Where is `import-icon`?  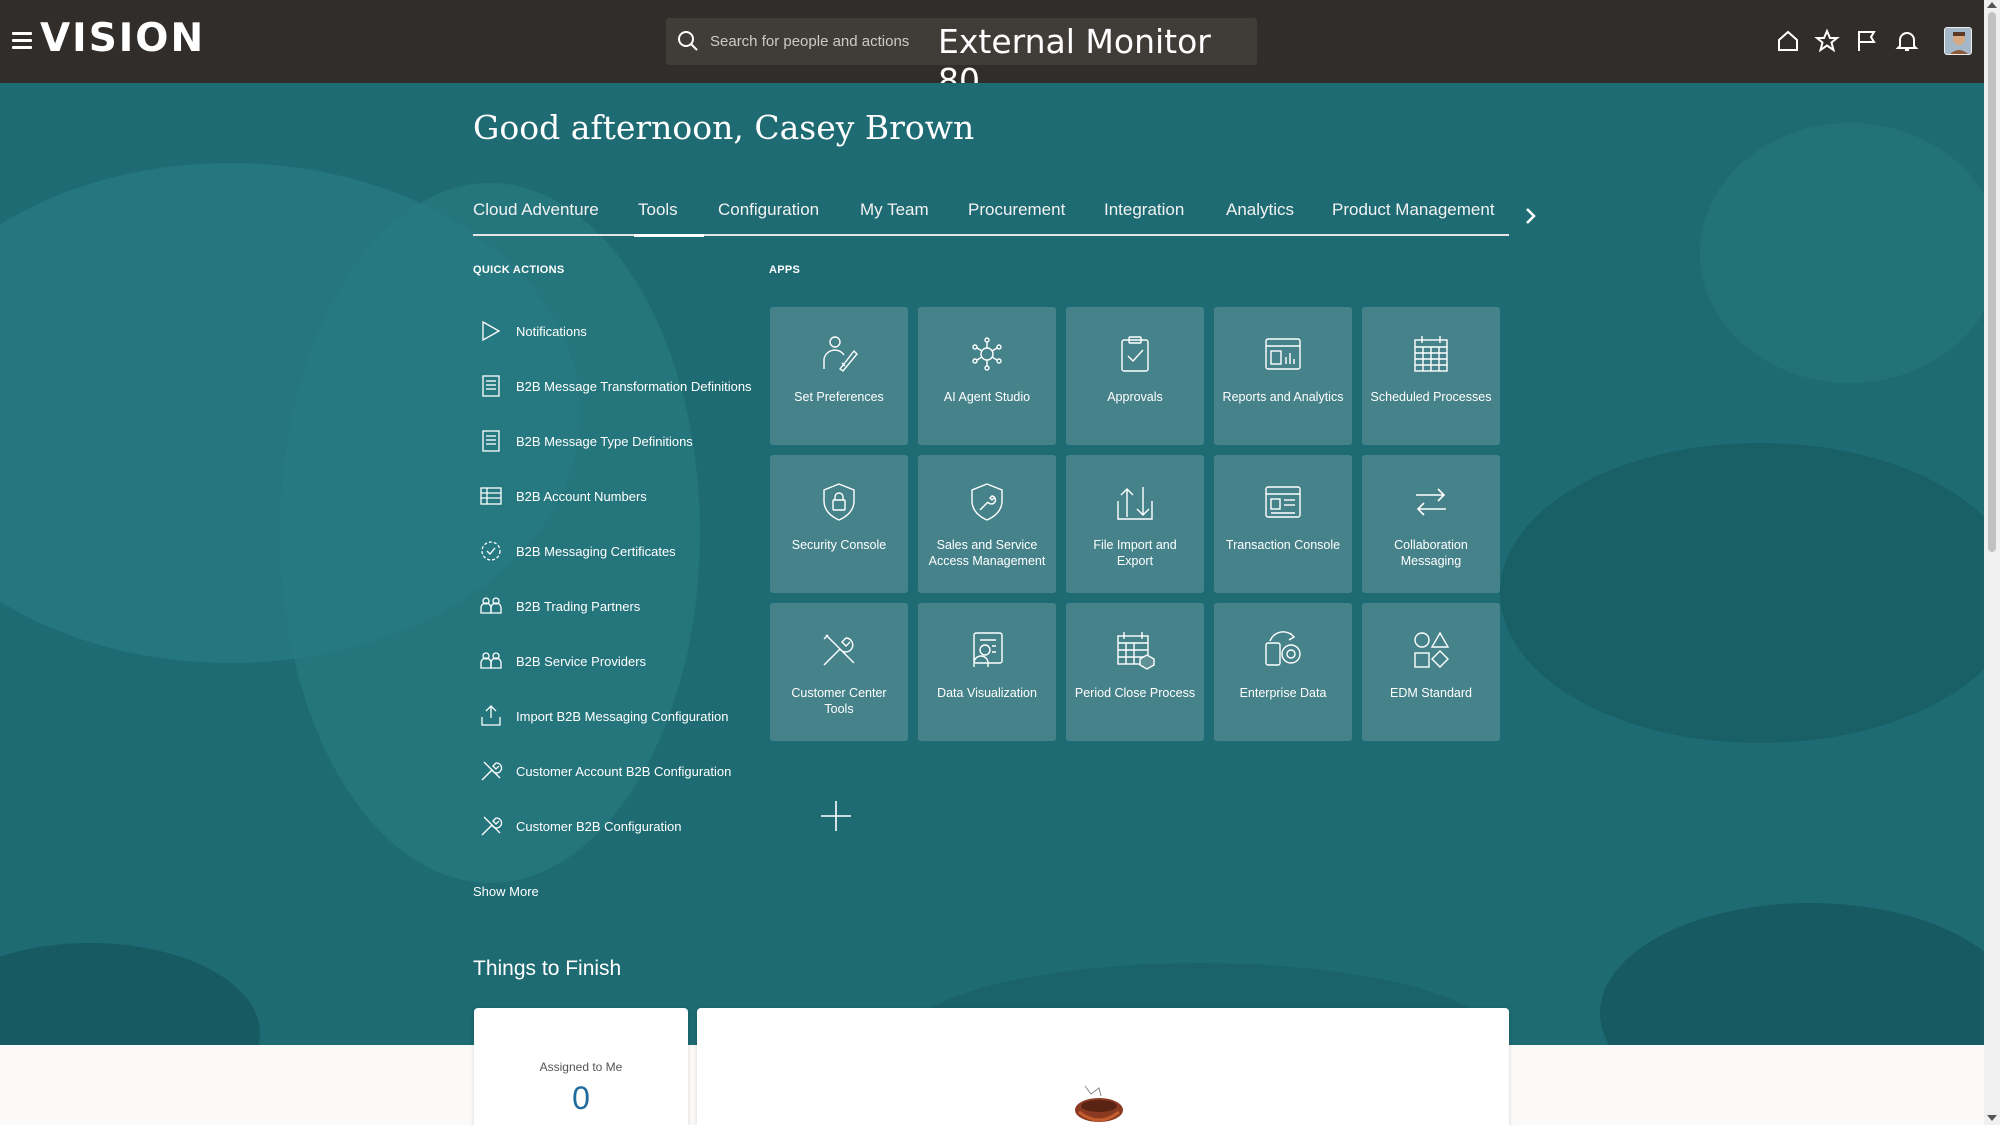 import-icon is located at coordinates (491, 715).